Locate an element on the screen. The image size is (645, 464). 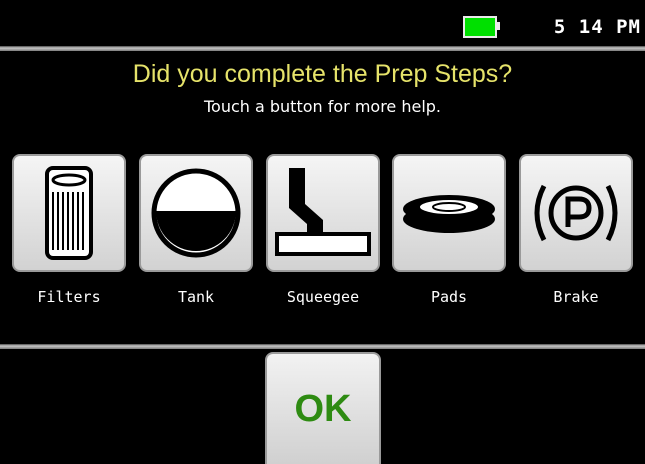
pads-button is located at coordinates (449, 213).